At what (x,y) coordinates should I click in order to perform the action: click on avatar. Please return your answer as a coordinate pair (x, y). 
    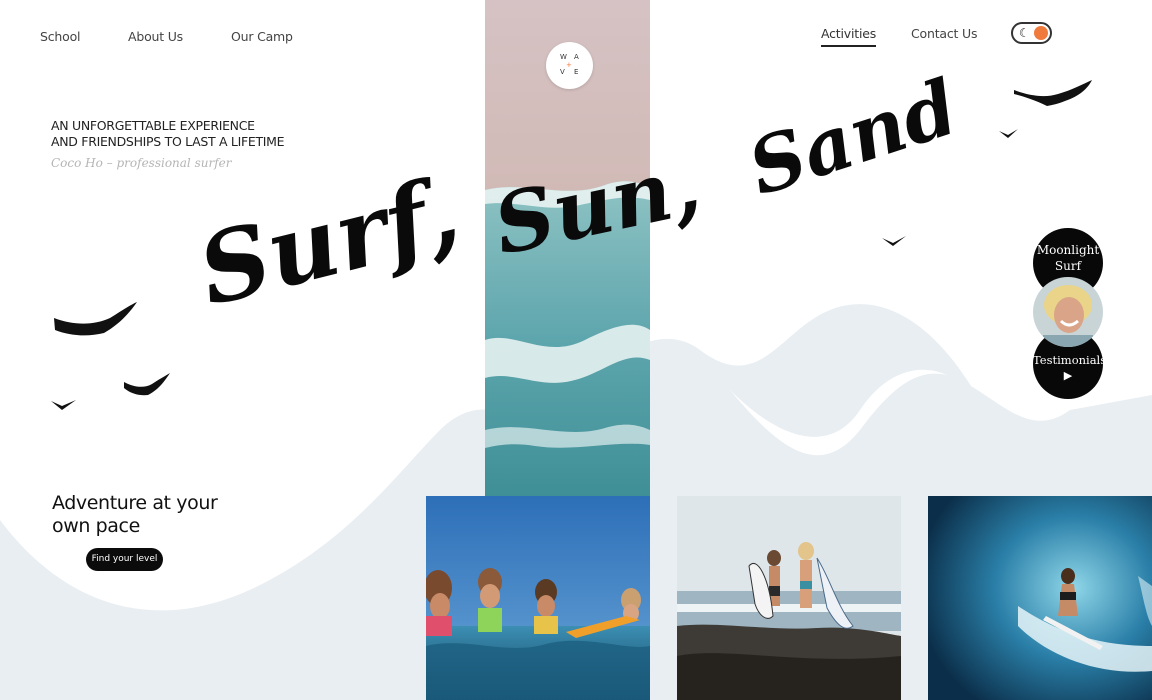
    Looking at the image, I should click on (1068, 312).